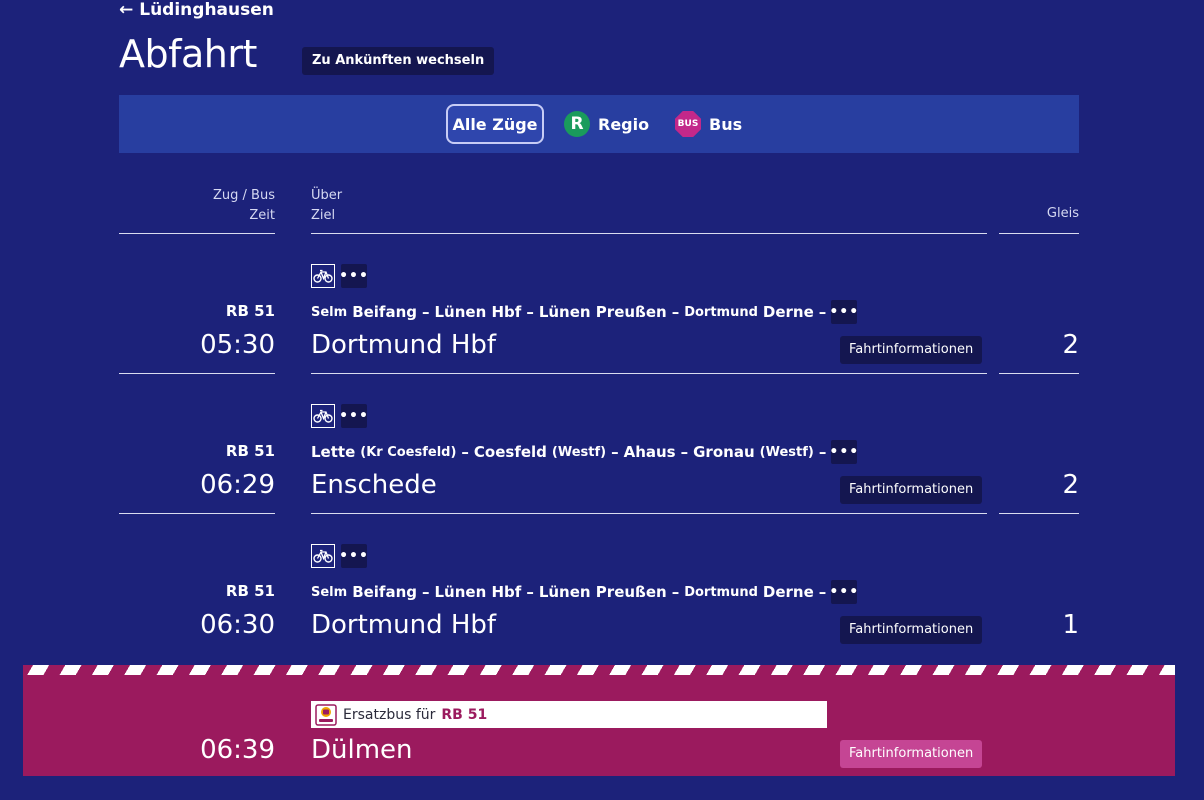 This screenshot has width=1204, height=800. What do you see at coordinates (510, 452) in the screenshot?
I see `via-station: Coesfeld` at bounding box center [510, 452].